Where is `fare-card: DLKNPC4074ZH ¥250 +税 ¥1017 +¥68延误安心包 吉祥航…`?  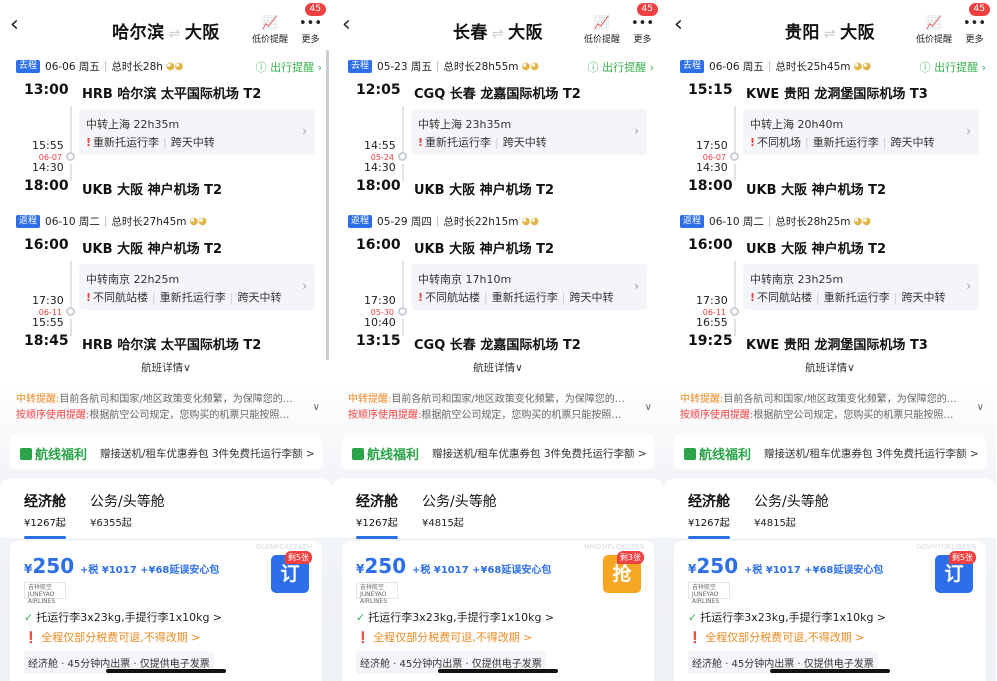 fare-card: DLKNPC4074ZH ¥250 +税 ¥1017 +¥68延误安心包 吉祥航… is located at coordinates (166, 611).